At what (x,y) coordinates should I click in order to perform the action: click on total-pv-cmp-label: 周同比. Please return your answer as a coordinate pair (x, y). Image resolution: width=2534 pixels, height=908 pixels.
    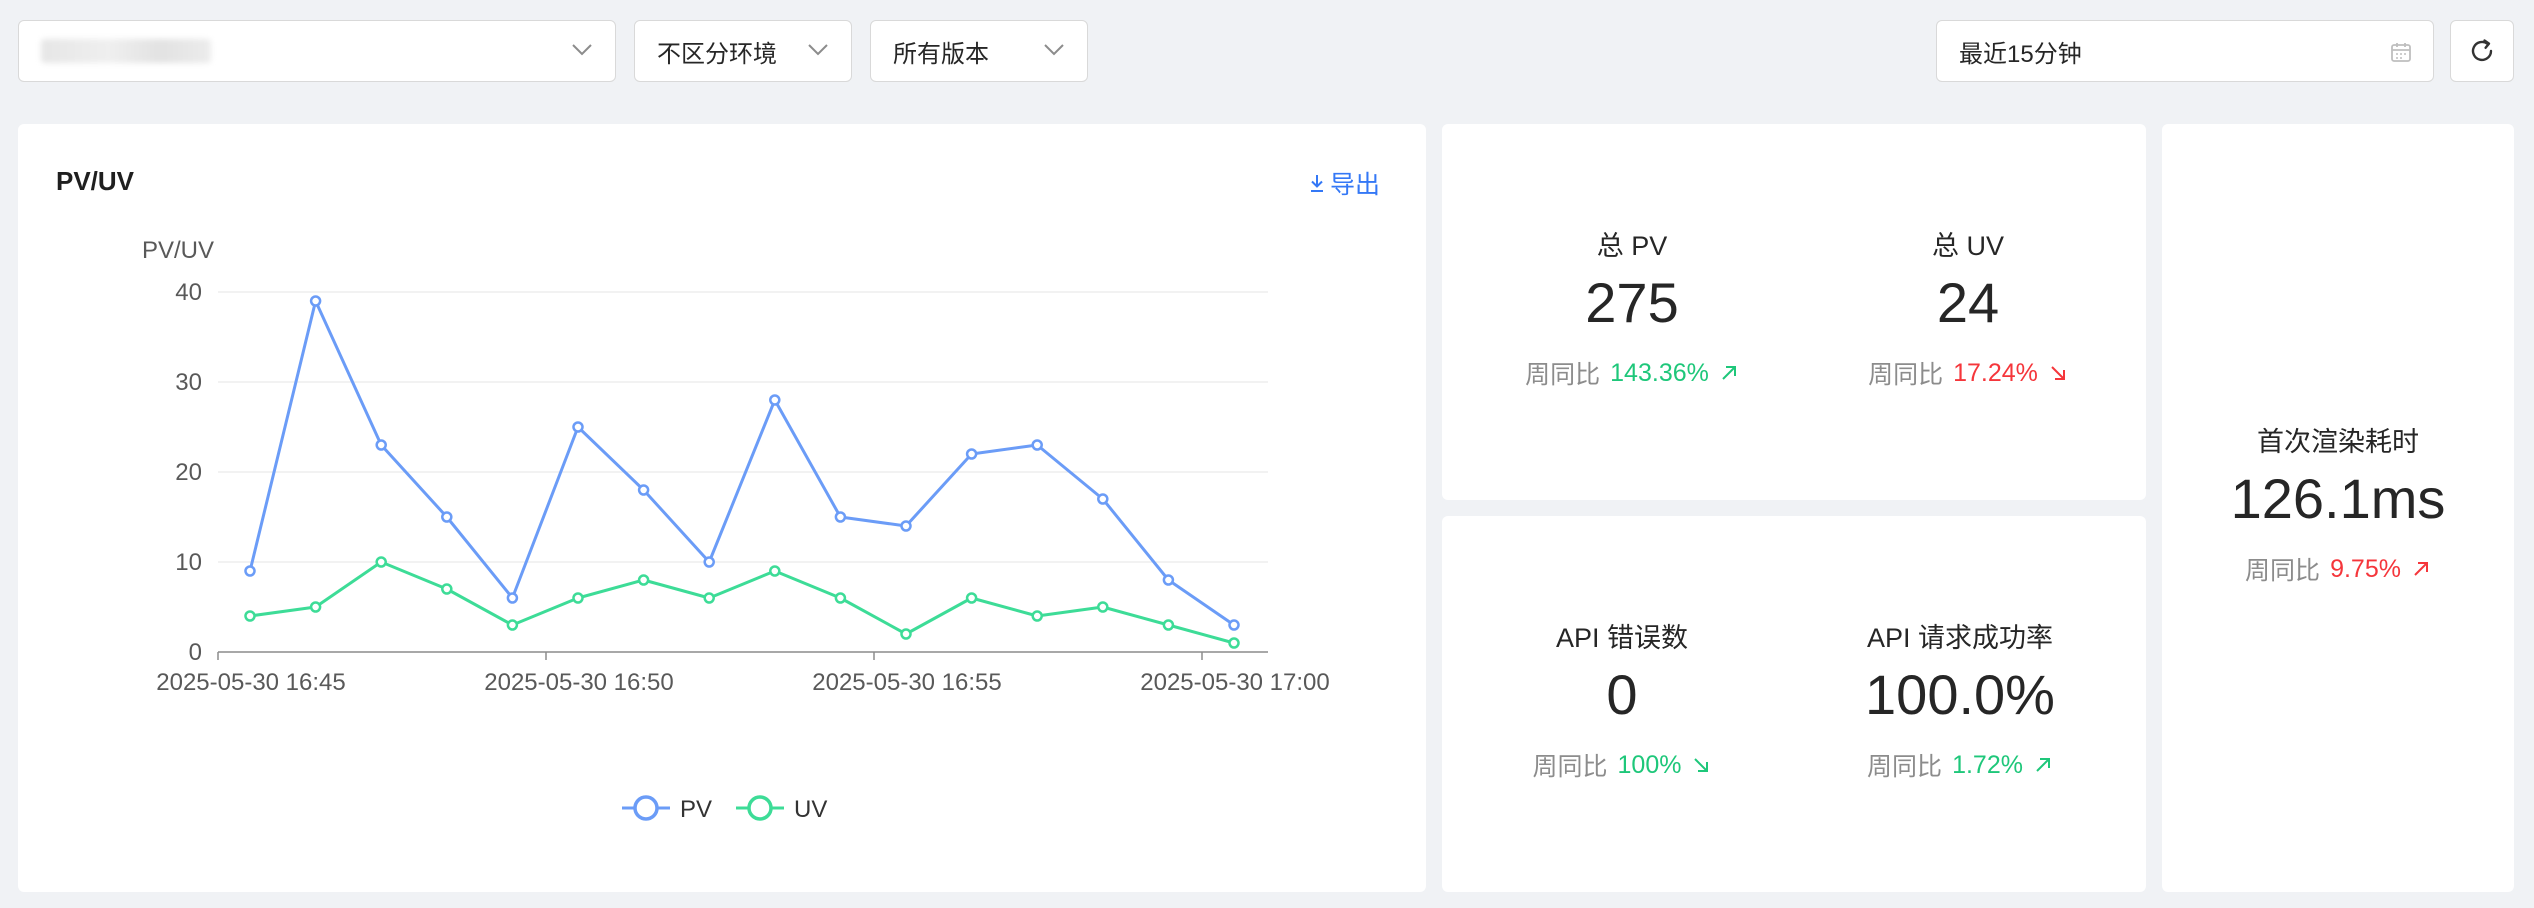
    Looking at the image, I should click on (1563, 375).